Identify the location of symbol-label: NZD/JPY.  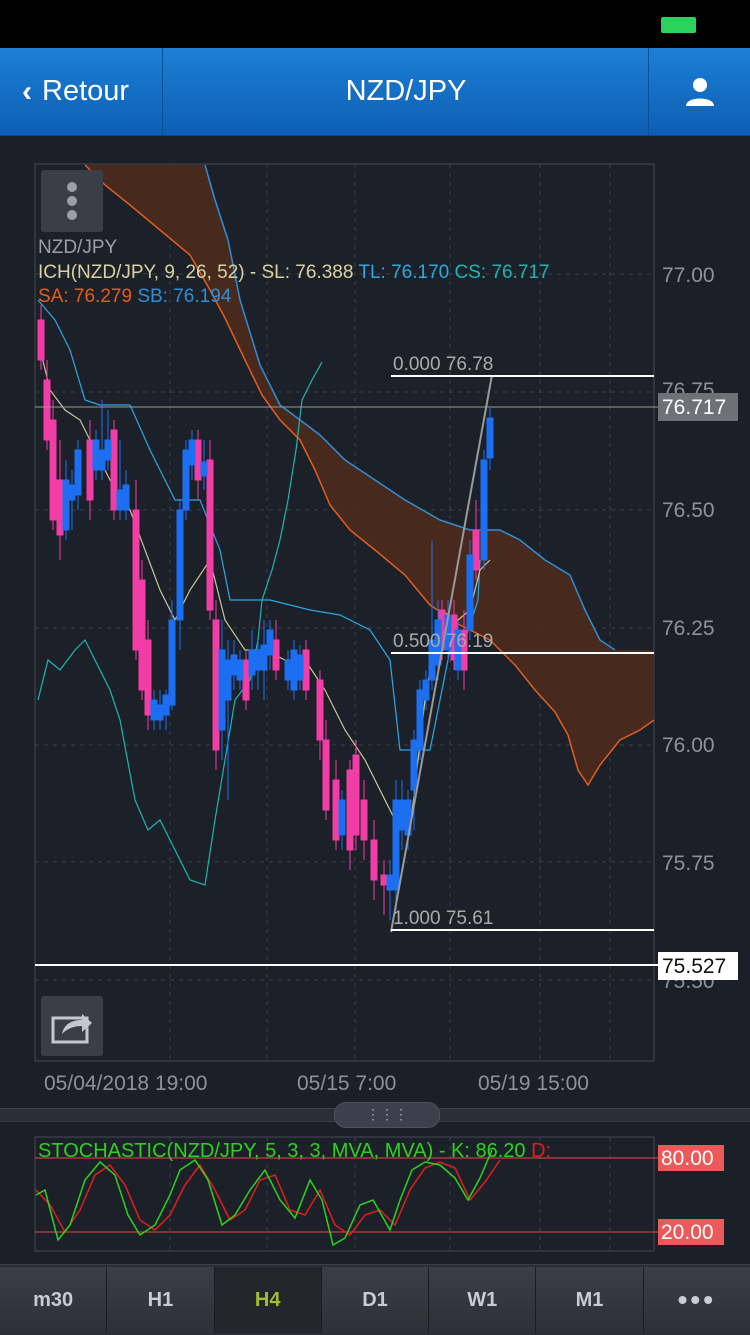
(78, 247).